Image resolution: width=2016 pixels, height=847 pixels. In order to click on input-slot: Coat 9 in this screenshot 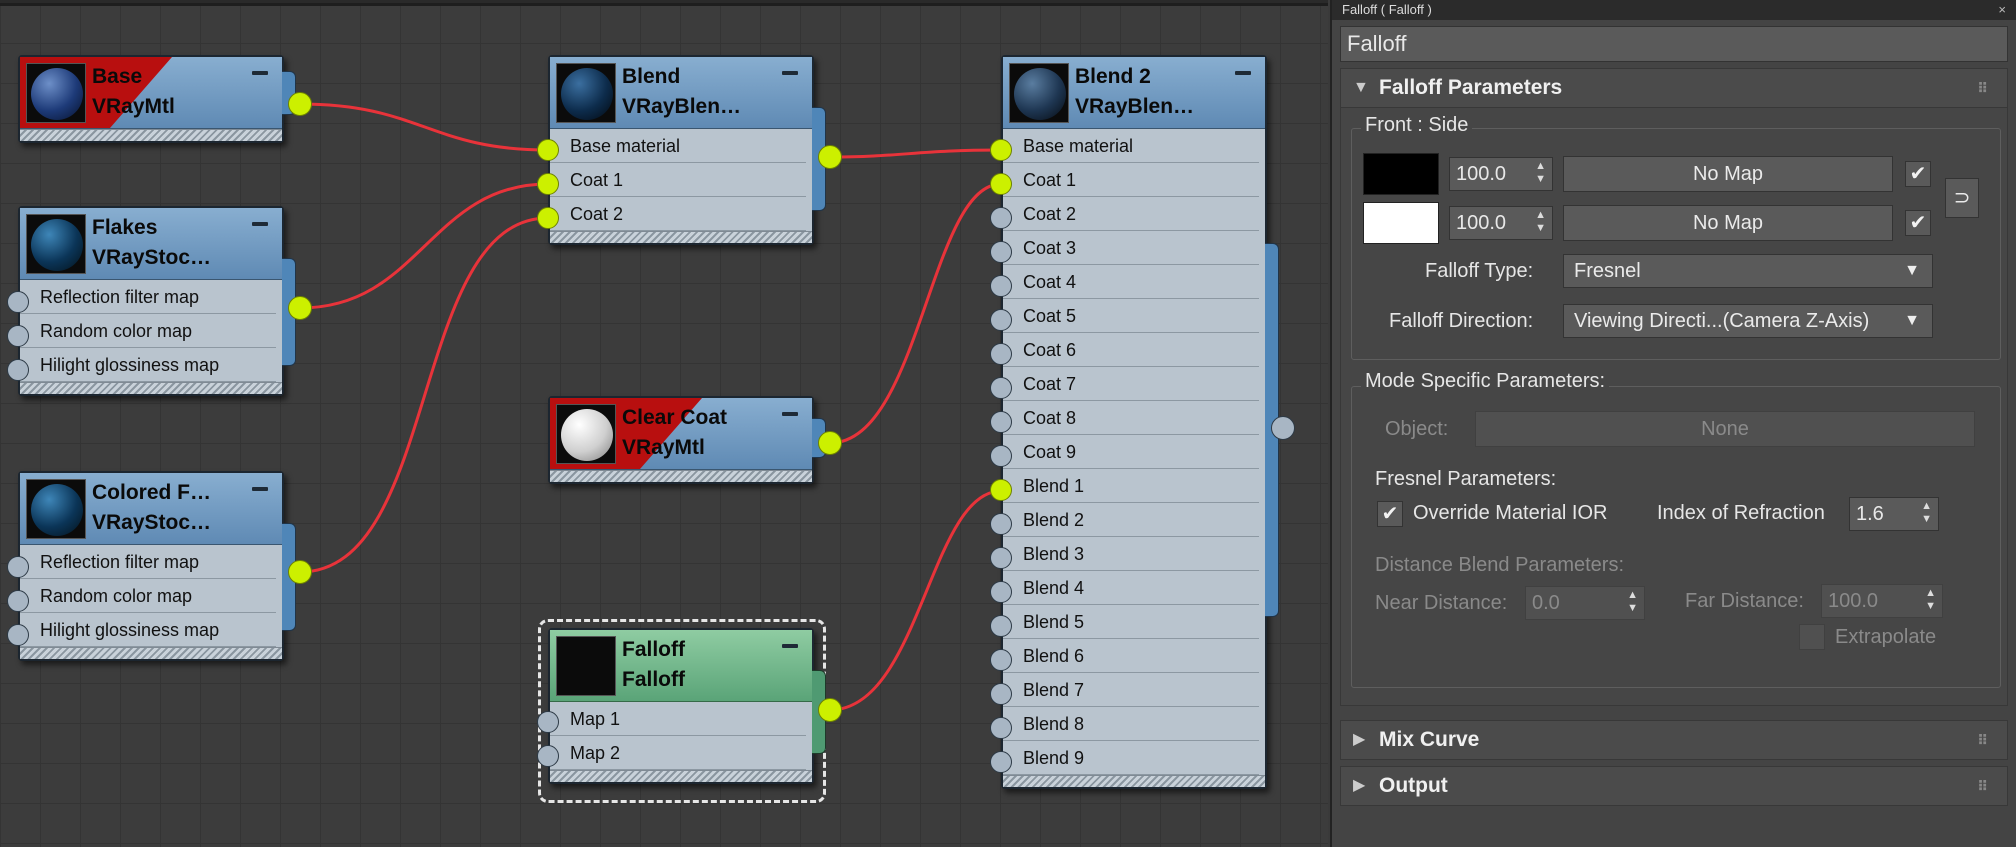, I will do `click(1131, 452)`.